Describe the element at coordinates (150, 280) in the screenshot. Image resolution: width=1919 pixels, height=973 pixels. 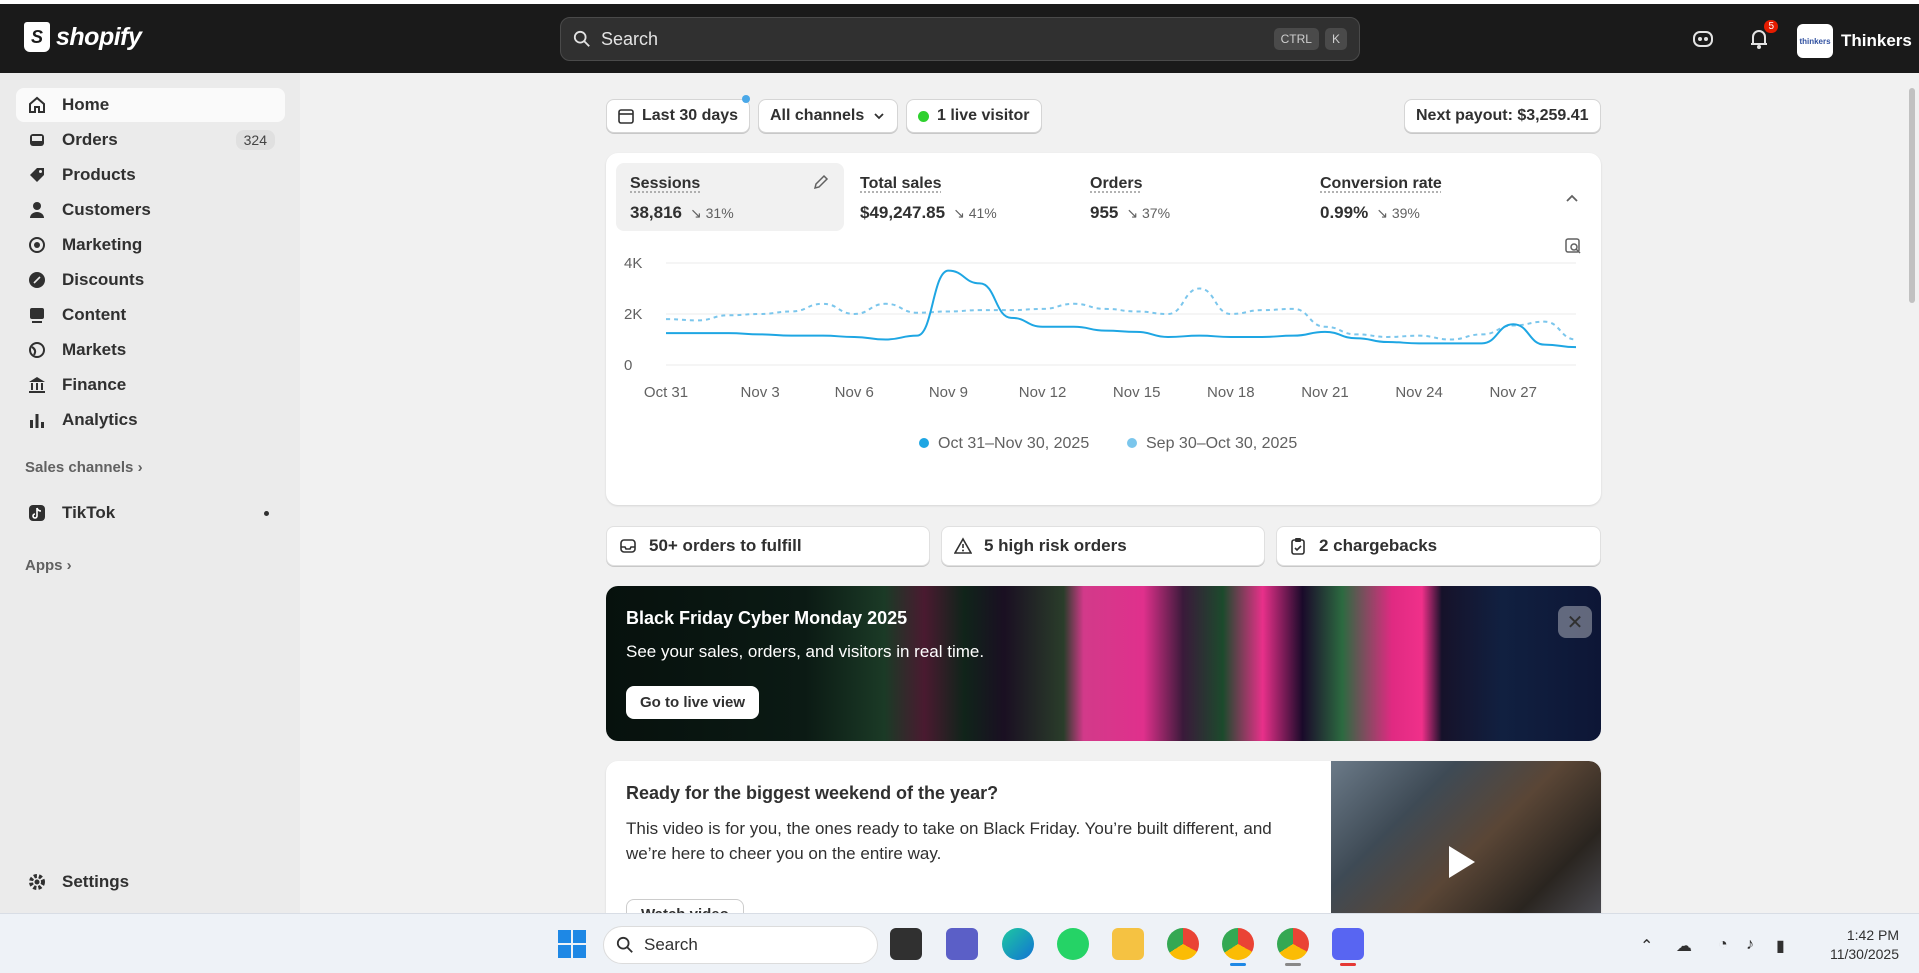
I see `sidebar-item-discounts: Discounts` at that location.